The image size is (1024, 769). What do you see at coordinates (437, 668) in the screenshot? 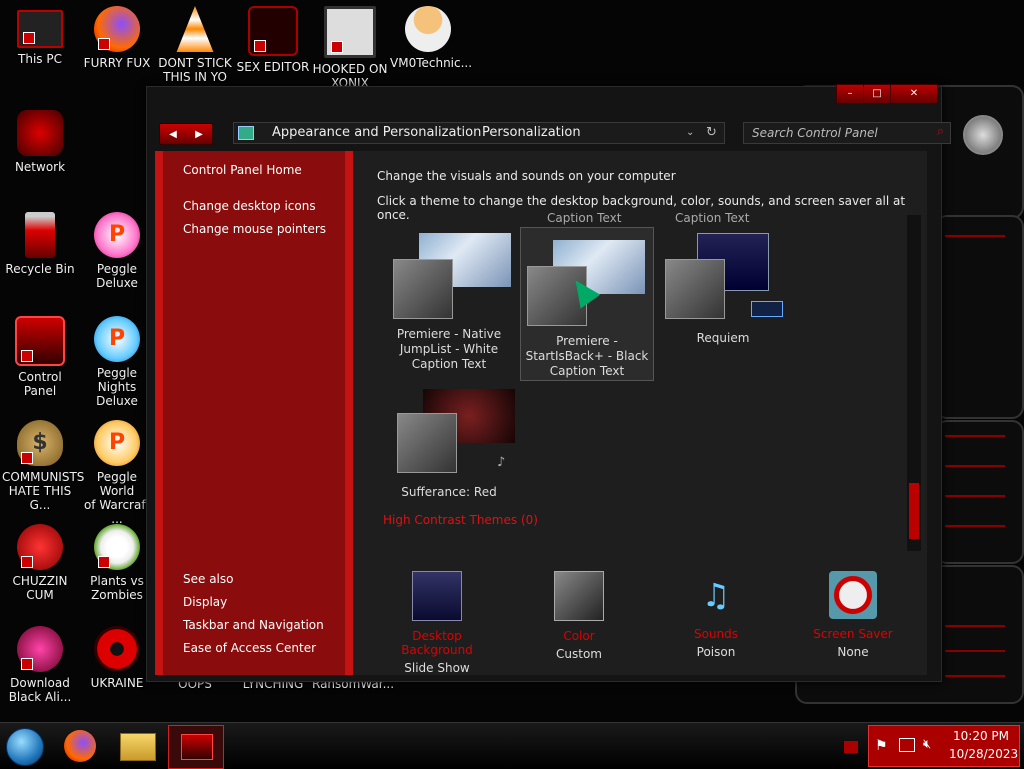
I see `setting-value: Slide Show` at bounding box center [437, 668].